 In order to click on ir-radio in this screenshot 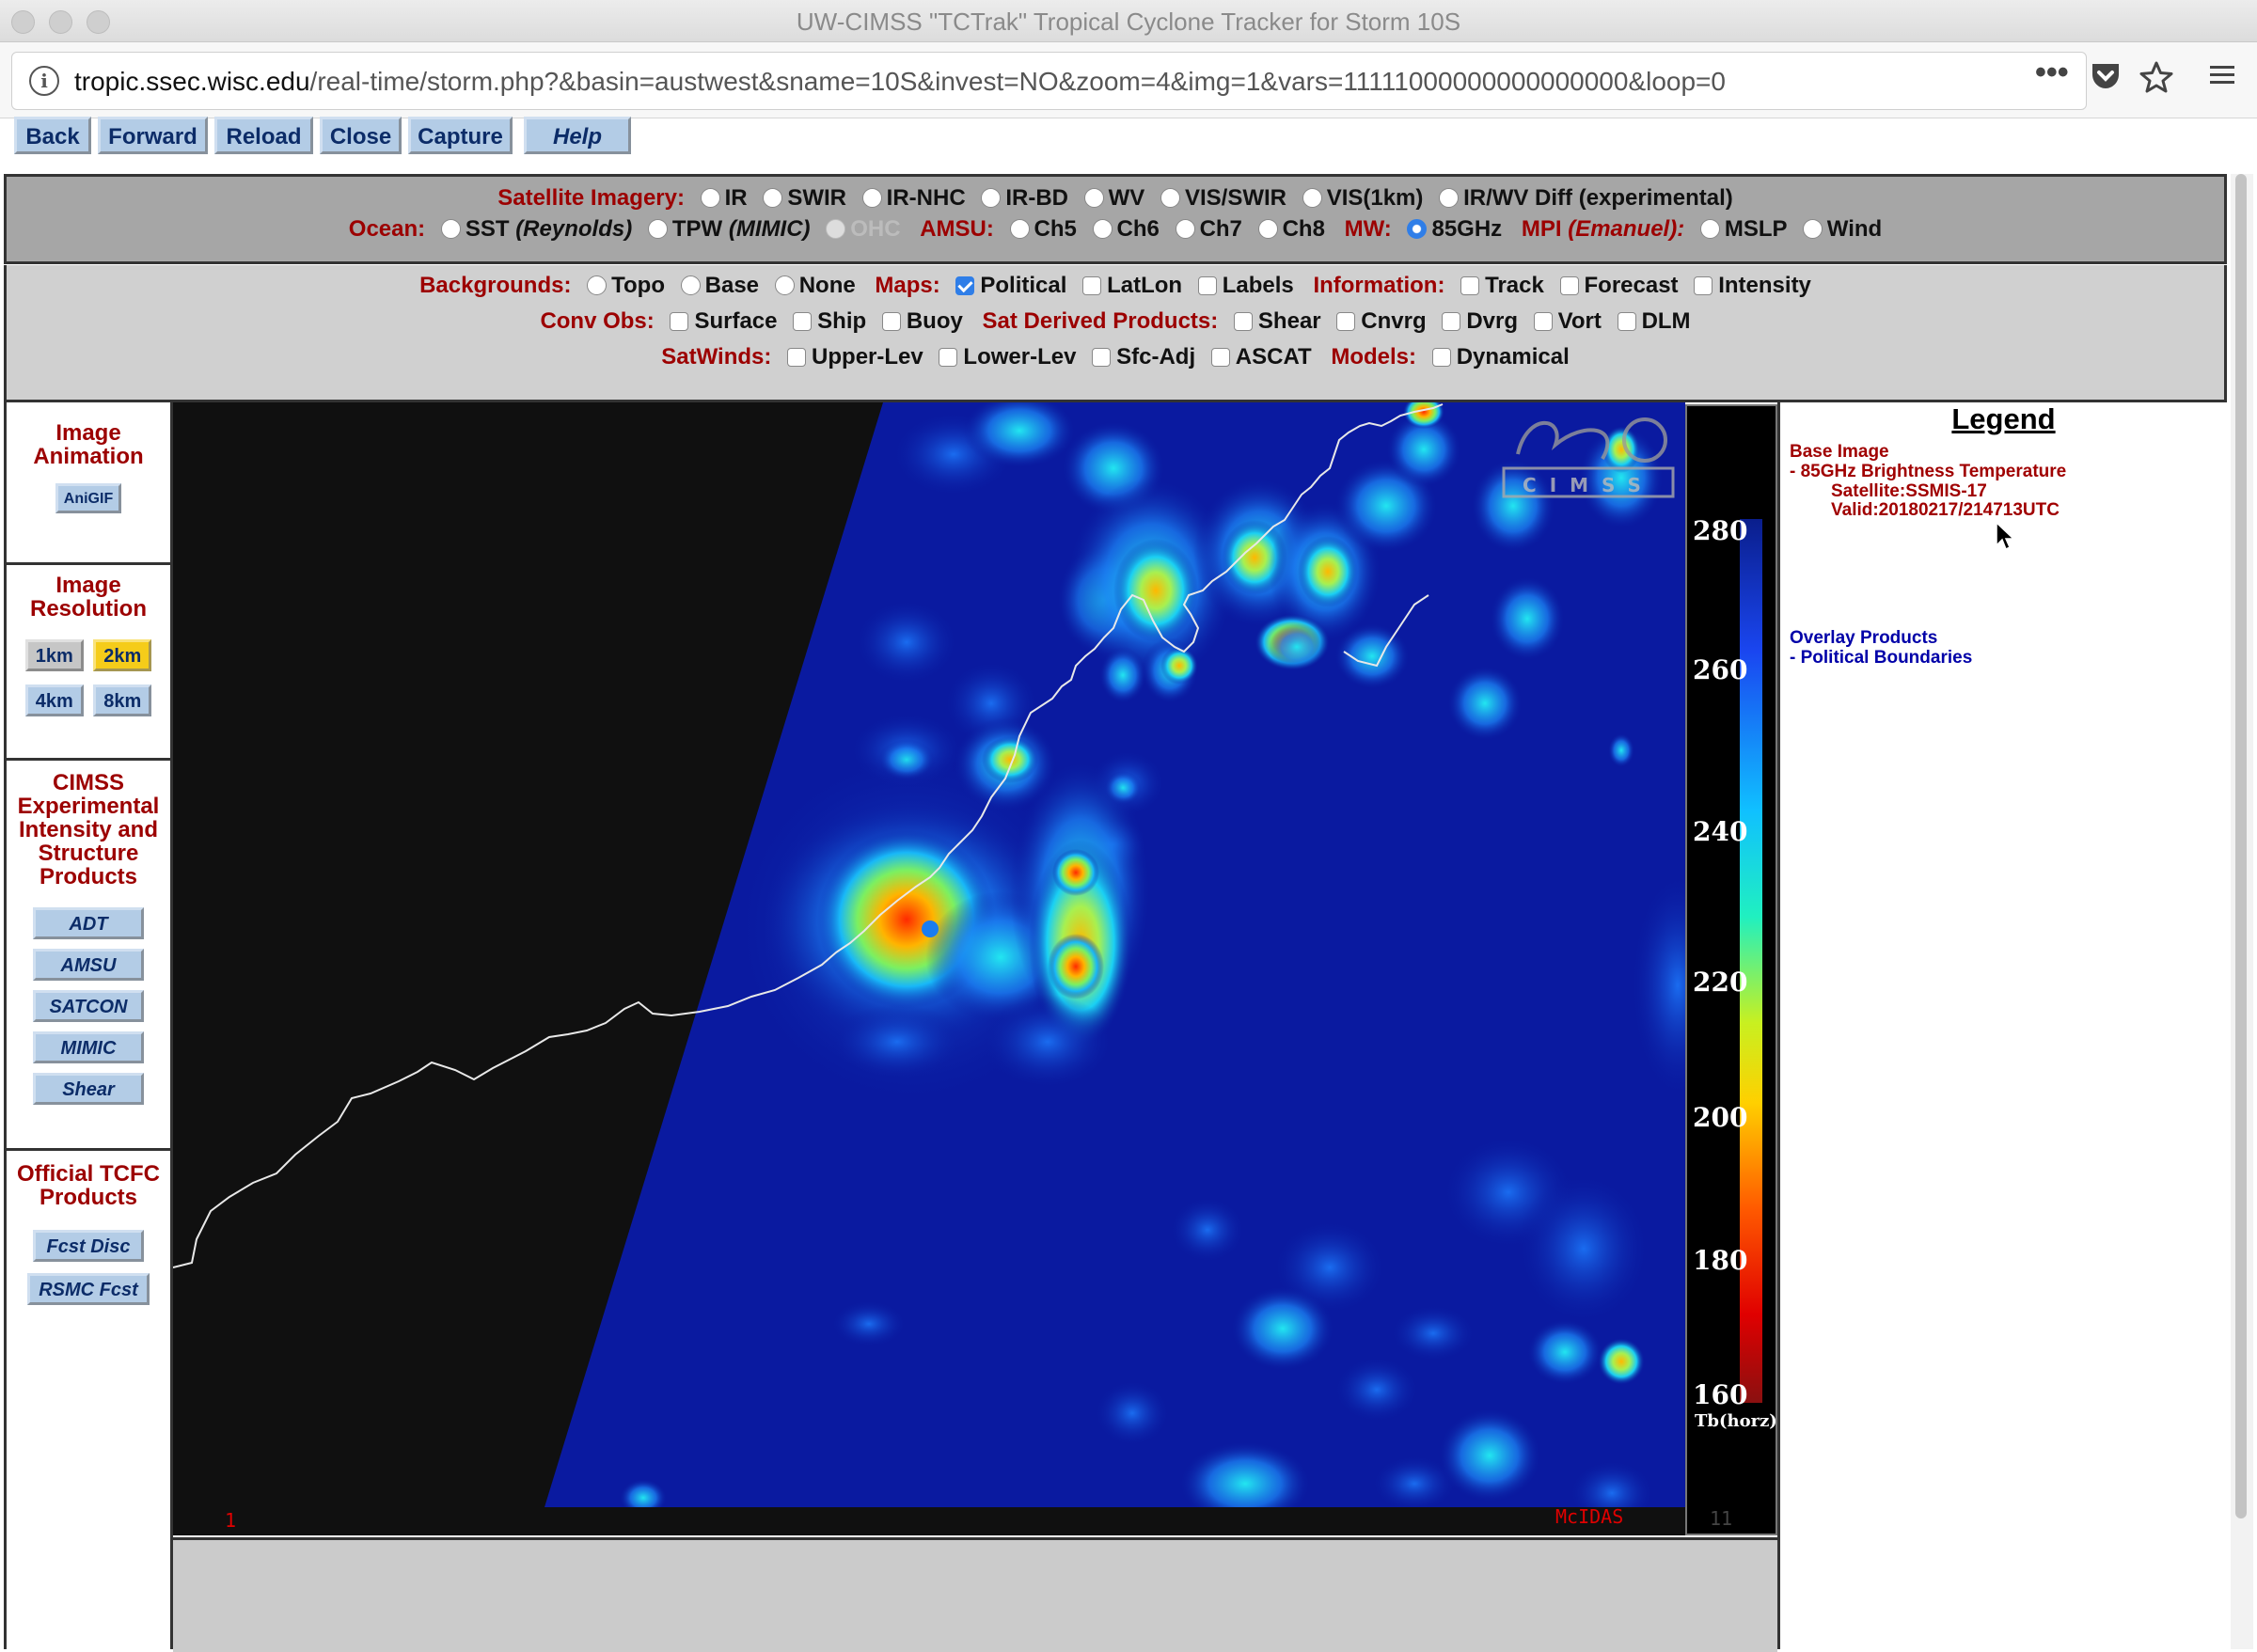, I will do `click(710, 198)`.